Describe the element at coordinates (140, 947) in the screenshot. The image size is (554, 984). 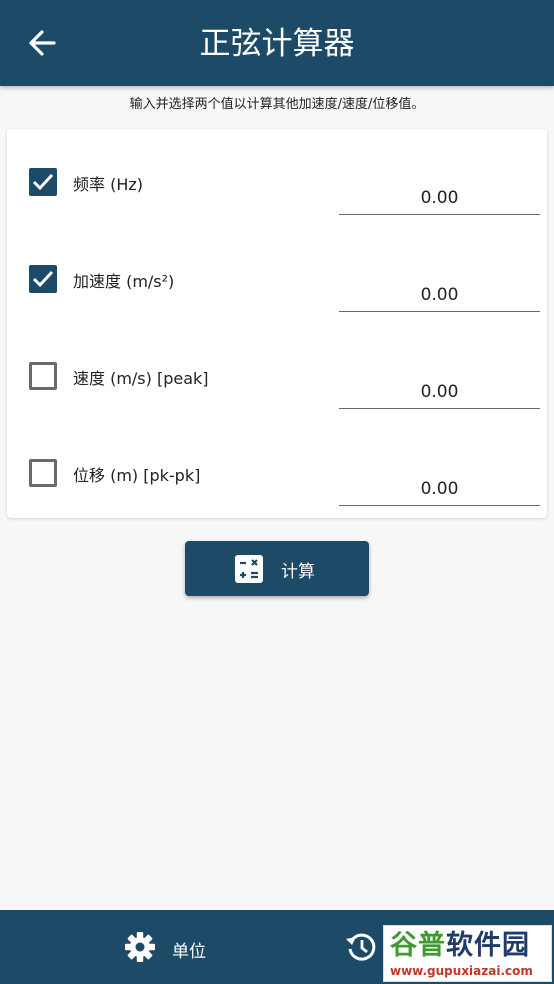
I see `gear-icon` at that location.